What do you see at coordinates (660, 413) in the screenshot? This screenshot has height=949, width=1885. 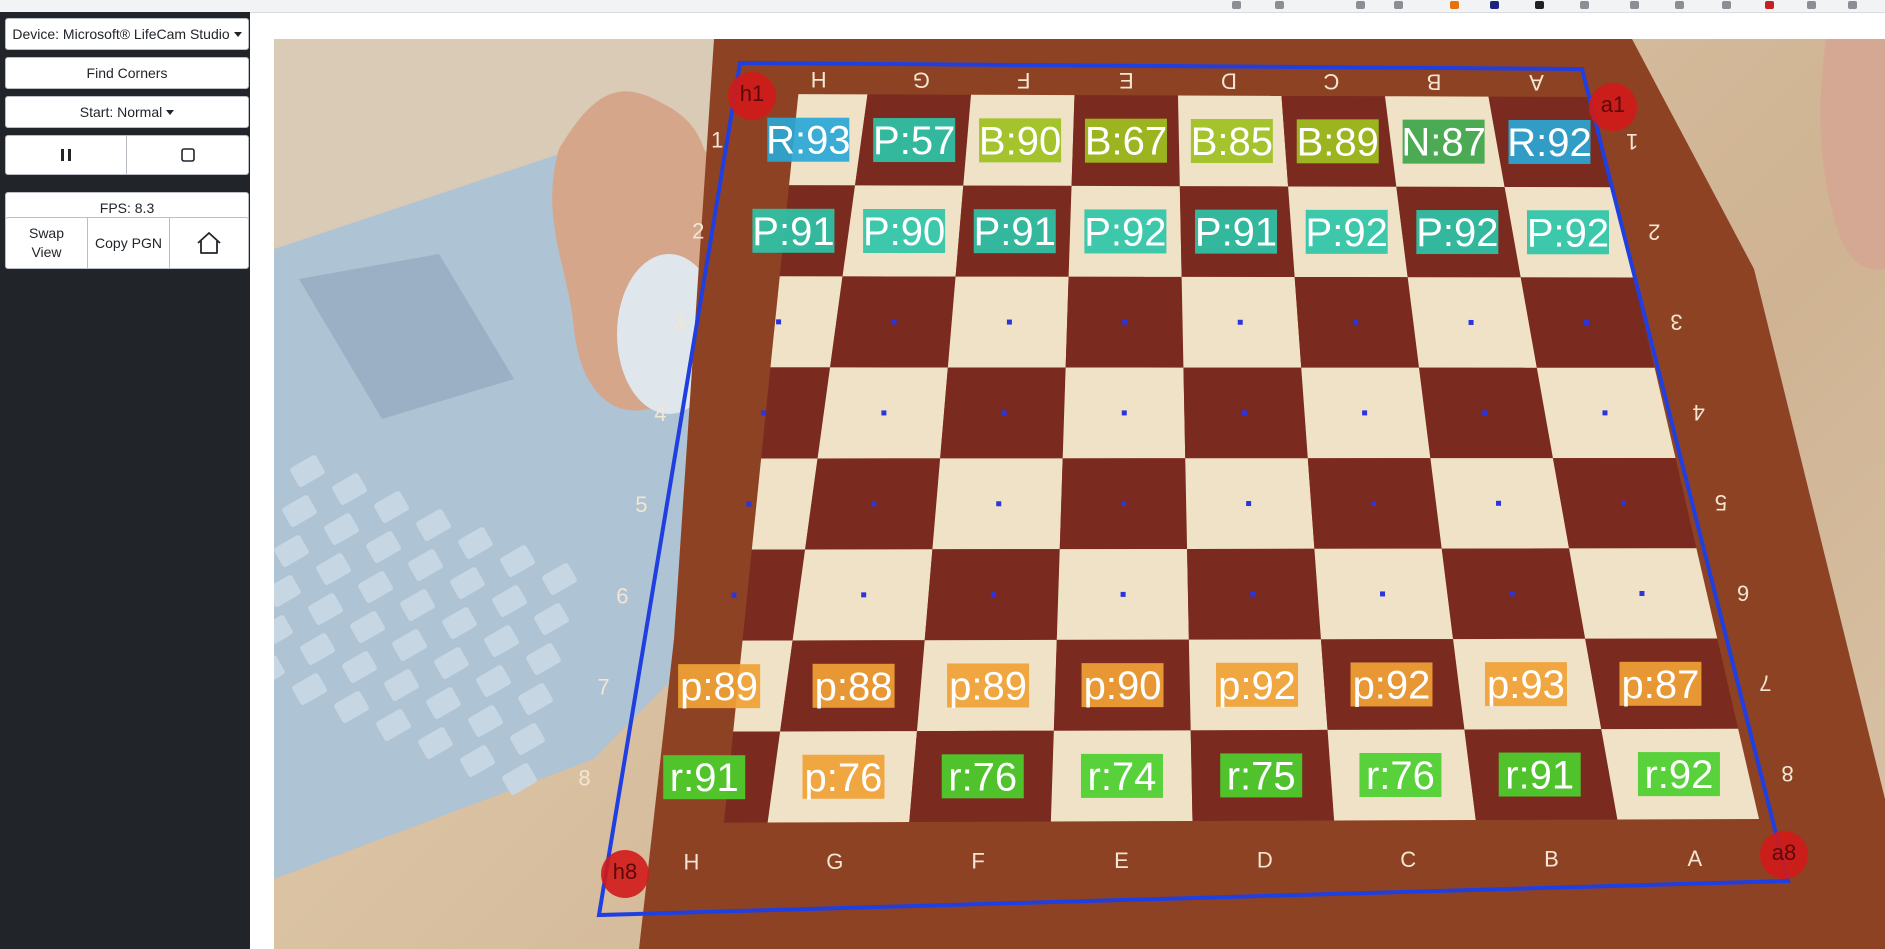 I see `rank-label: 4` at bounding box center [660, 413].